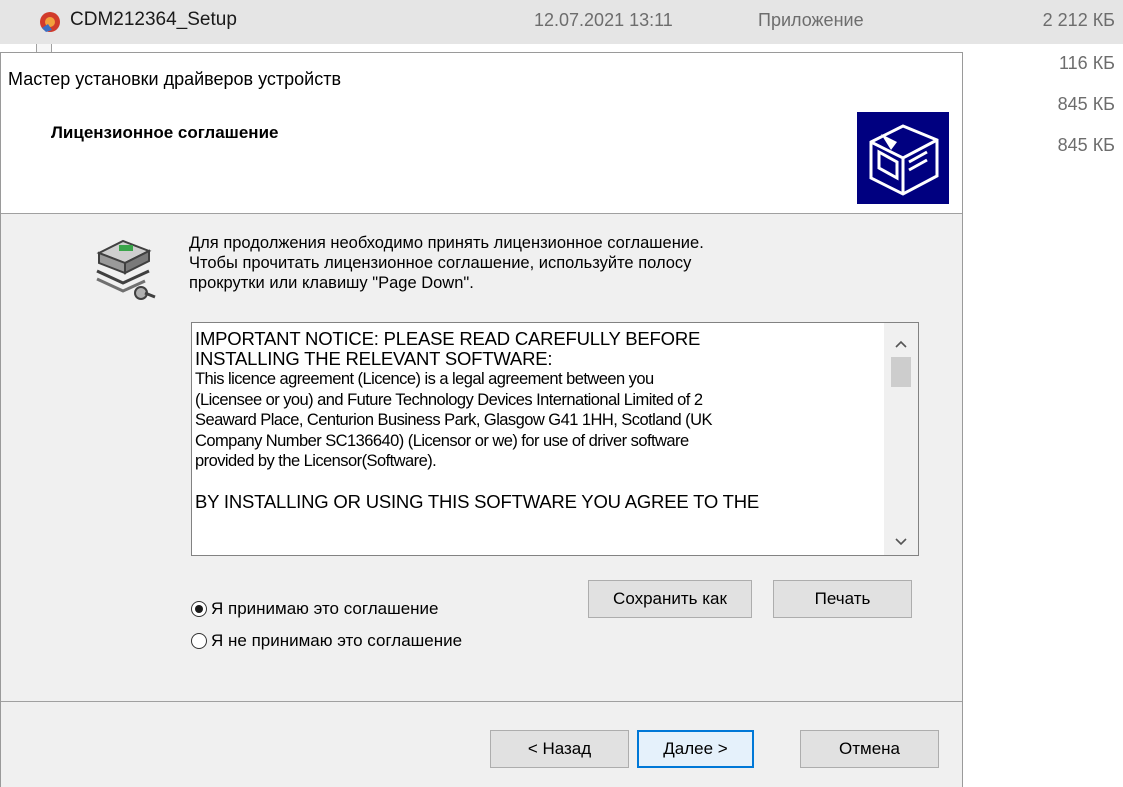  I want to click on license-scrollbar, so click(901, 439).